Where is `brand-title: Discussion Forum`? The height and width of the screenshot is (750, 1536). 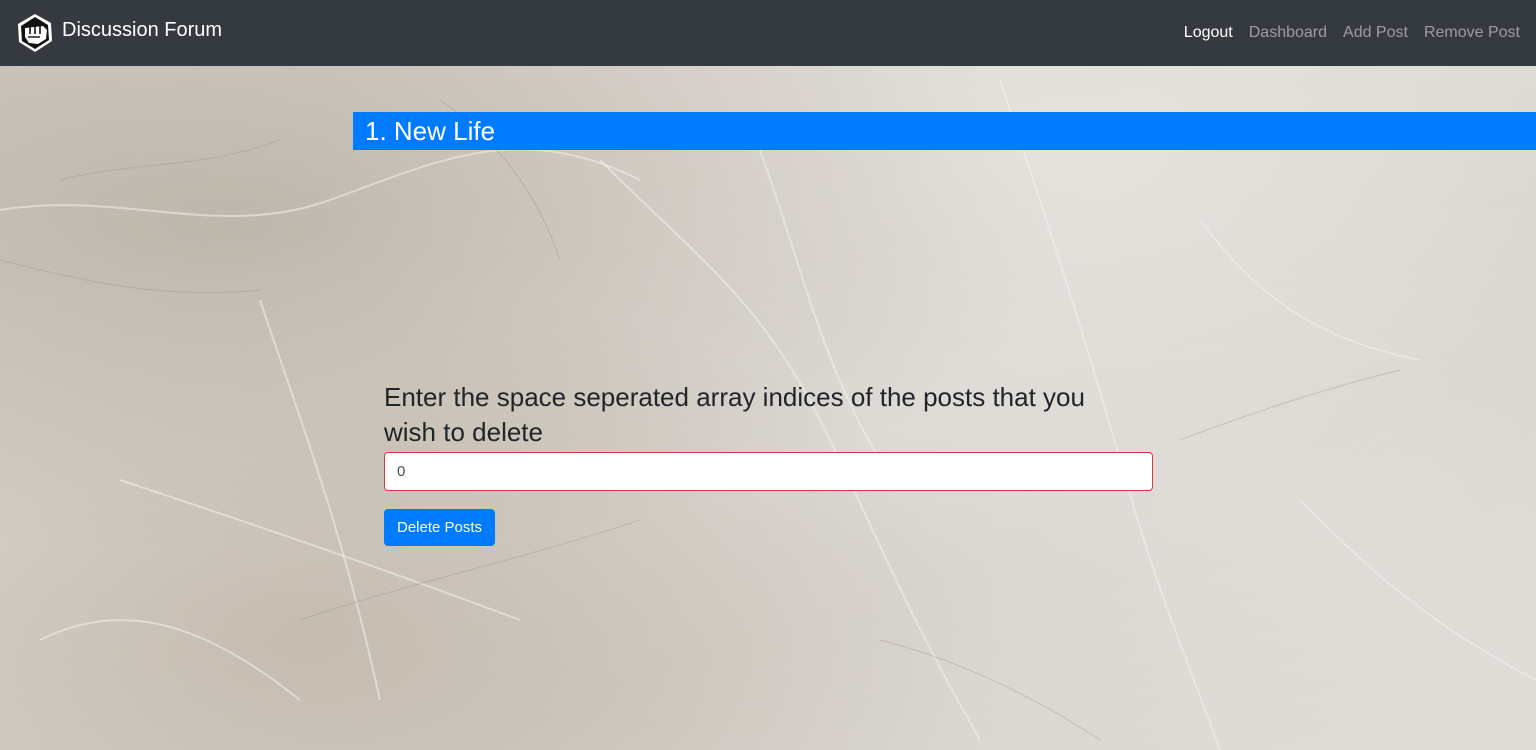
brand-title: Discussion Forum is located at coordinates (142, 29).